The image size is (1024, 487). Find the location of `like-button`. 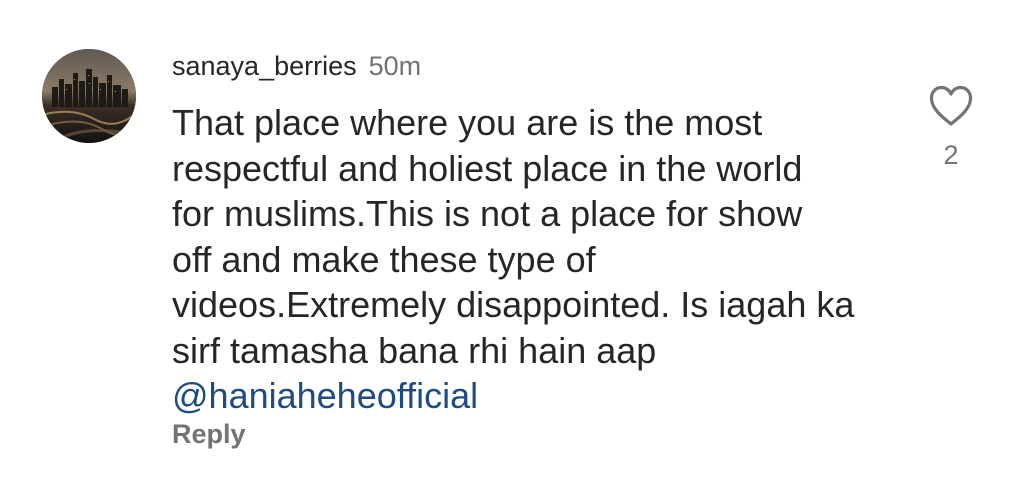

like-button is located at coordinates (951, 106).